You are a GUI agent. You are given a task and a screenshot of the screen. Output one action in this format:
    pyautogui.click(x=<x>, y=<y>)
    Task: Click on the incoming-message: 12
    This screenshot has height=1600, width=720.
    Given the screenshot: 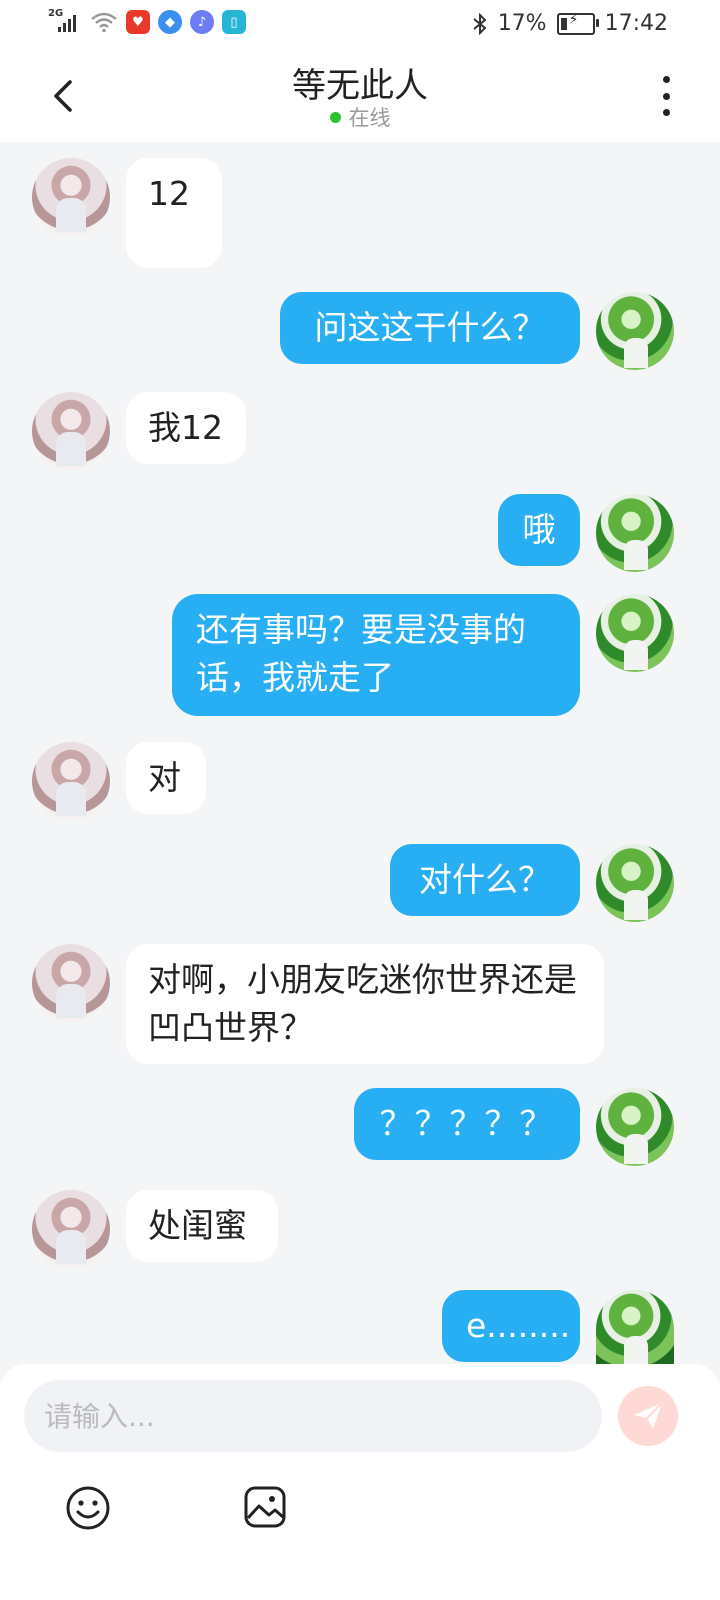 What is the action you would take?
    pyautogui.click(x=174, y=213)
    